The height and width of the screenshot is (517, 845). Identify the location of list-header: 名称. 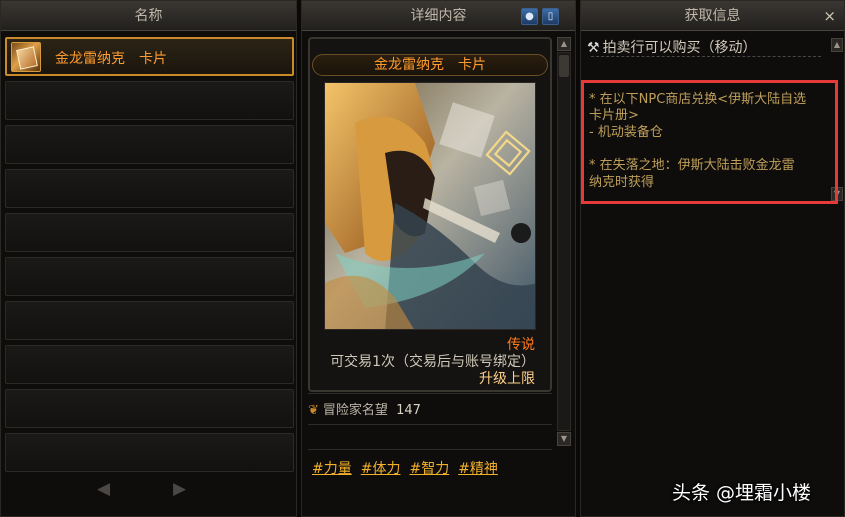
(148, 16).